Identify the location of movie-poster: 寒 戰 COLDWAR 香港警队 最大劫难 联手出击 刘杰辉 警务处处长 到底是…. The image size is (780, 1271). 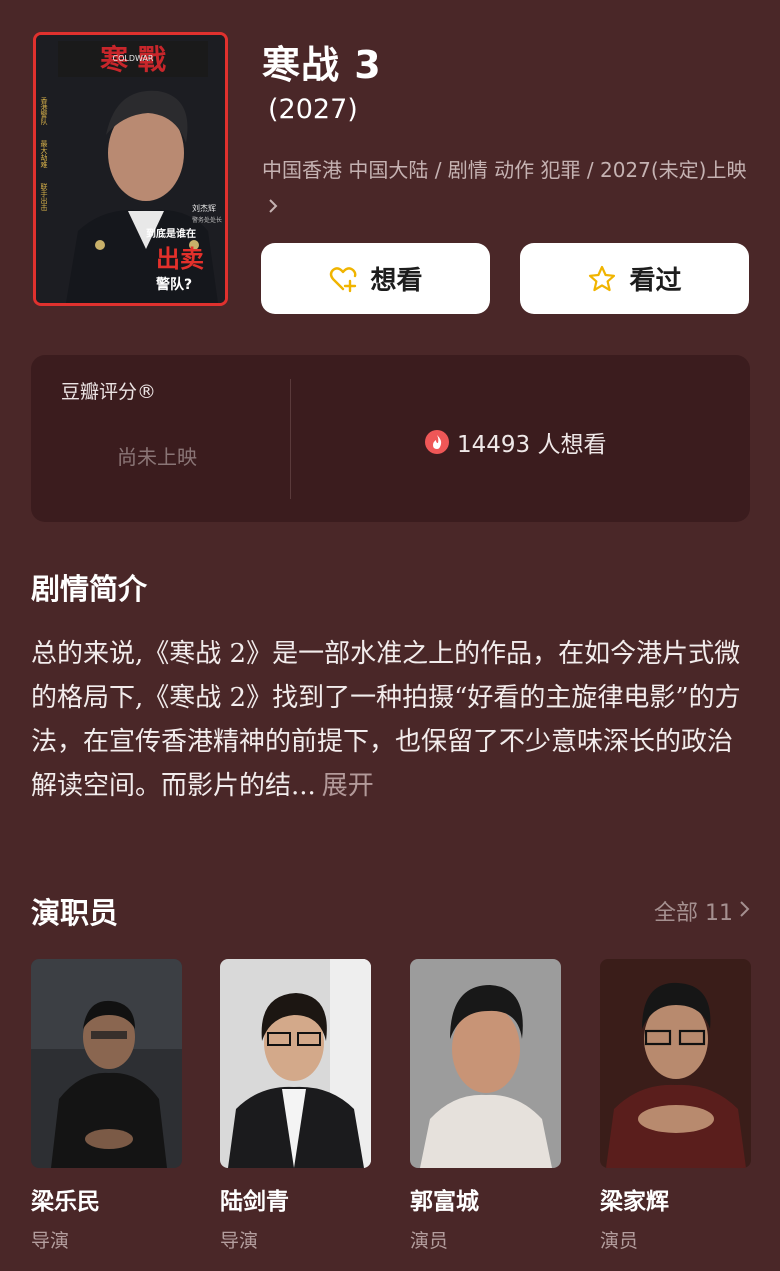
(130, 169).